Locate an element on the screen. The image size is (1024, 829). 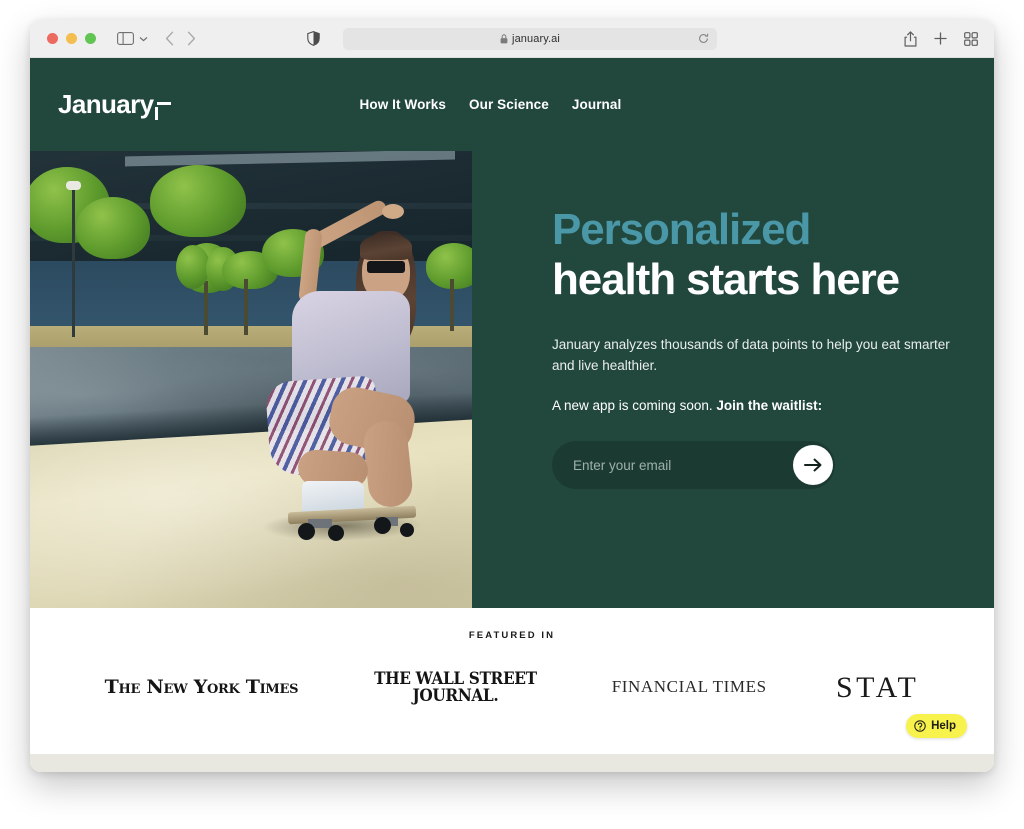
sidebar-toggle-button is located at coordinates (132, 38).